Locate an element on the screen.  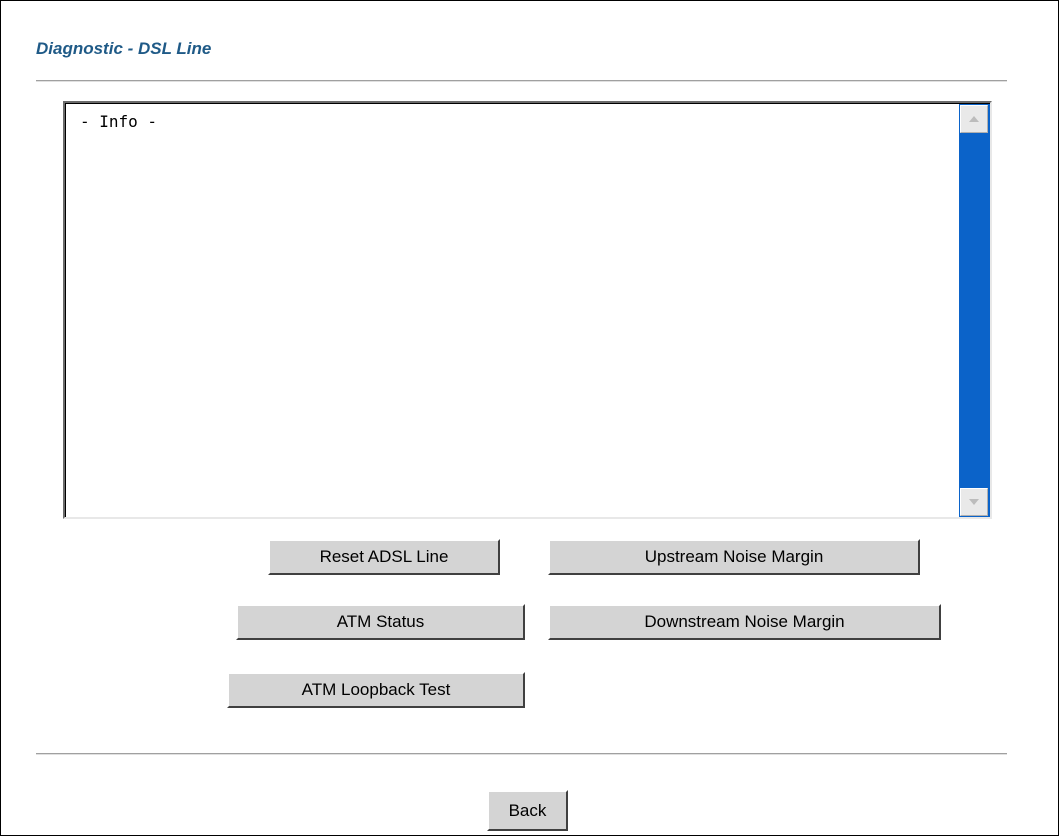
back-button: Back is located at coordinates (527, 810).